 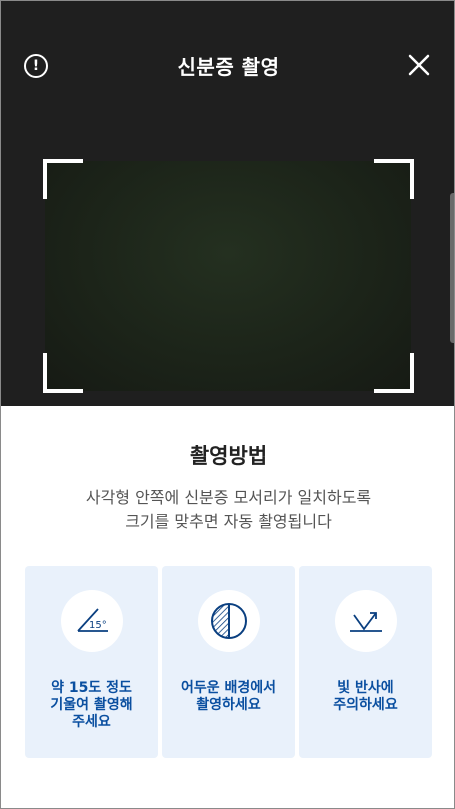 What do you see at coordinates (228, 696) in the screenshot?
I see `tip-text-dark-background: 어두운 배경에서 촬영하세요` at bounding box center [228, 696].